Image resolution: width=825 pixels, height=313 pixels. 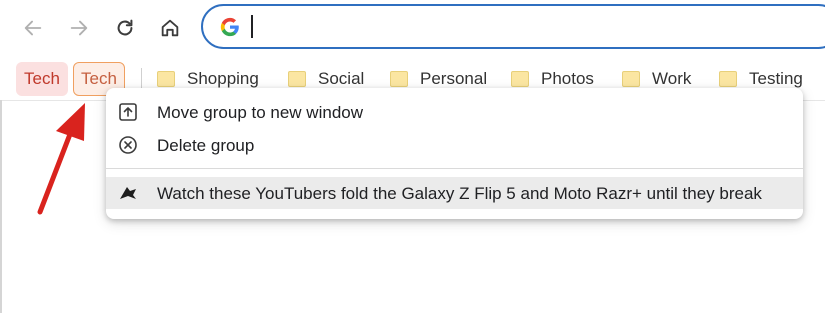 What do you see at coordinates (141, 79) in the screenshot?
I see `bookmarks-separator` at bounding box center [141, 79].